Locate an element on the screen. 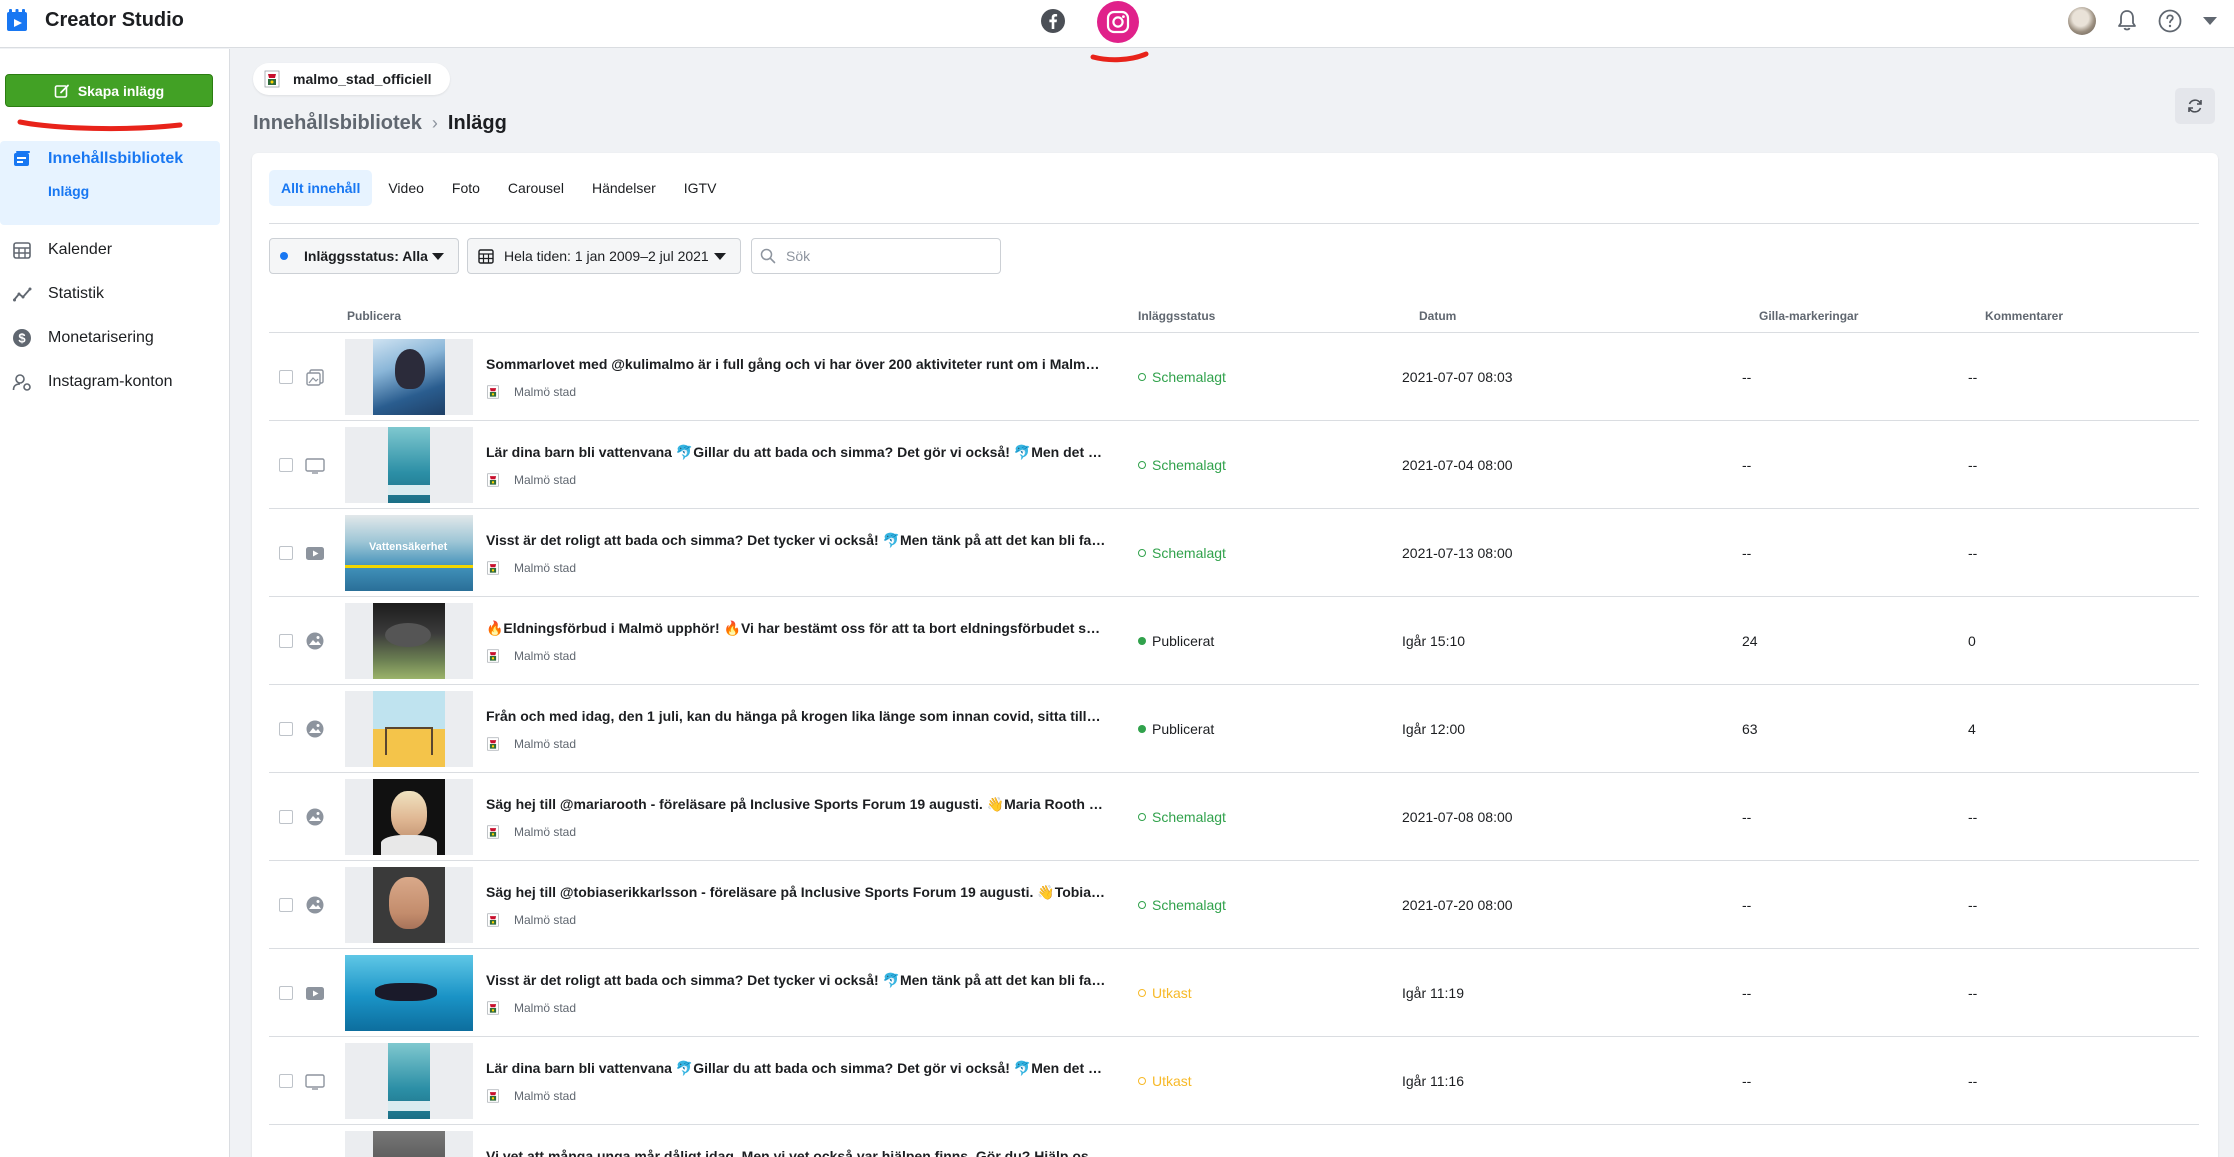  page-title: Inlägg is located at coordinates (477, 123).